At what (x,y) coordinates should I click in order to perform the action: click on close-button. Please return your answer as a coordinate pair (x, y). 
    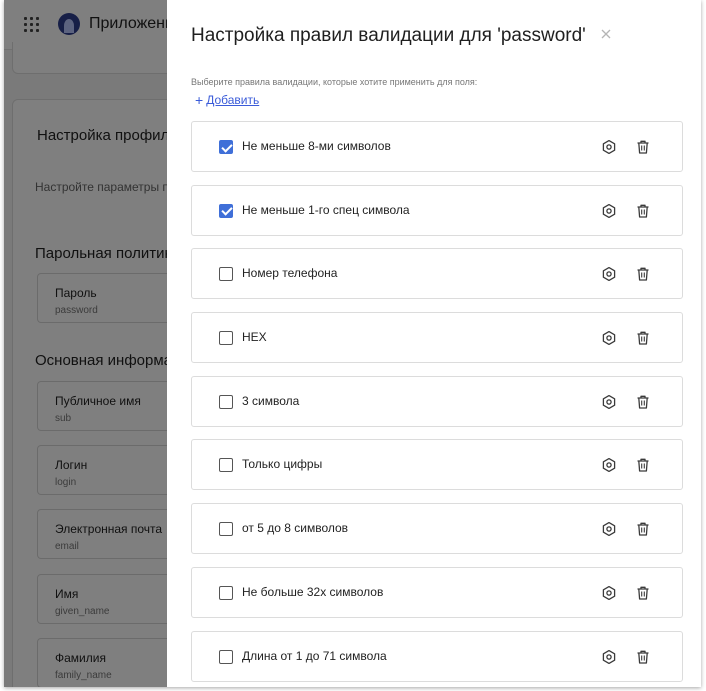
    Looking at the image, I should click on (606, 34).